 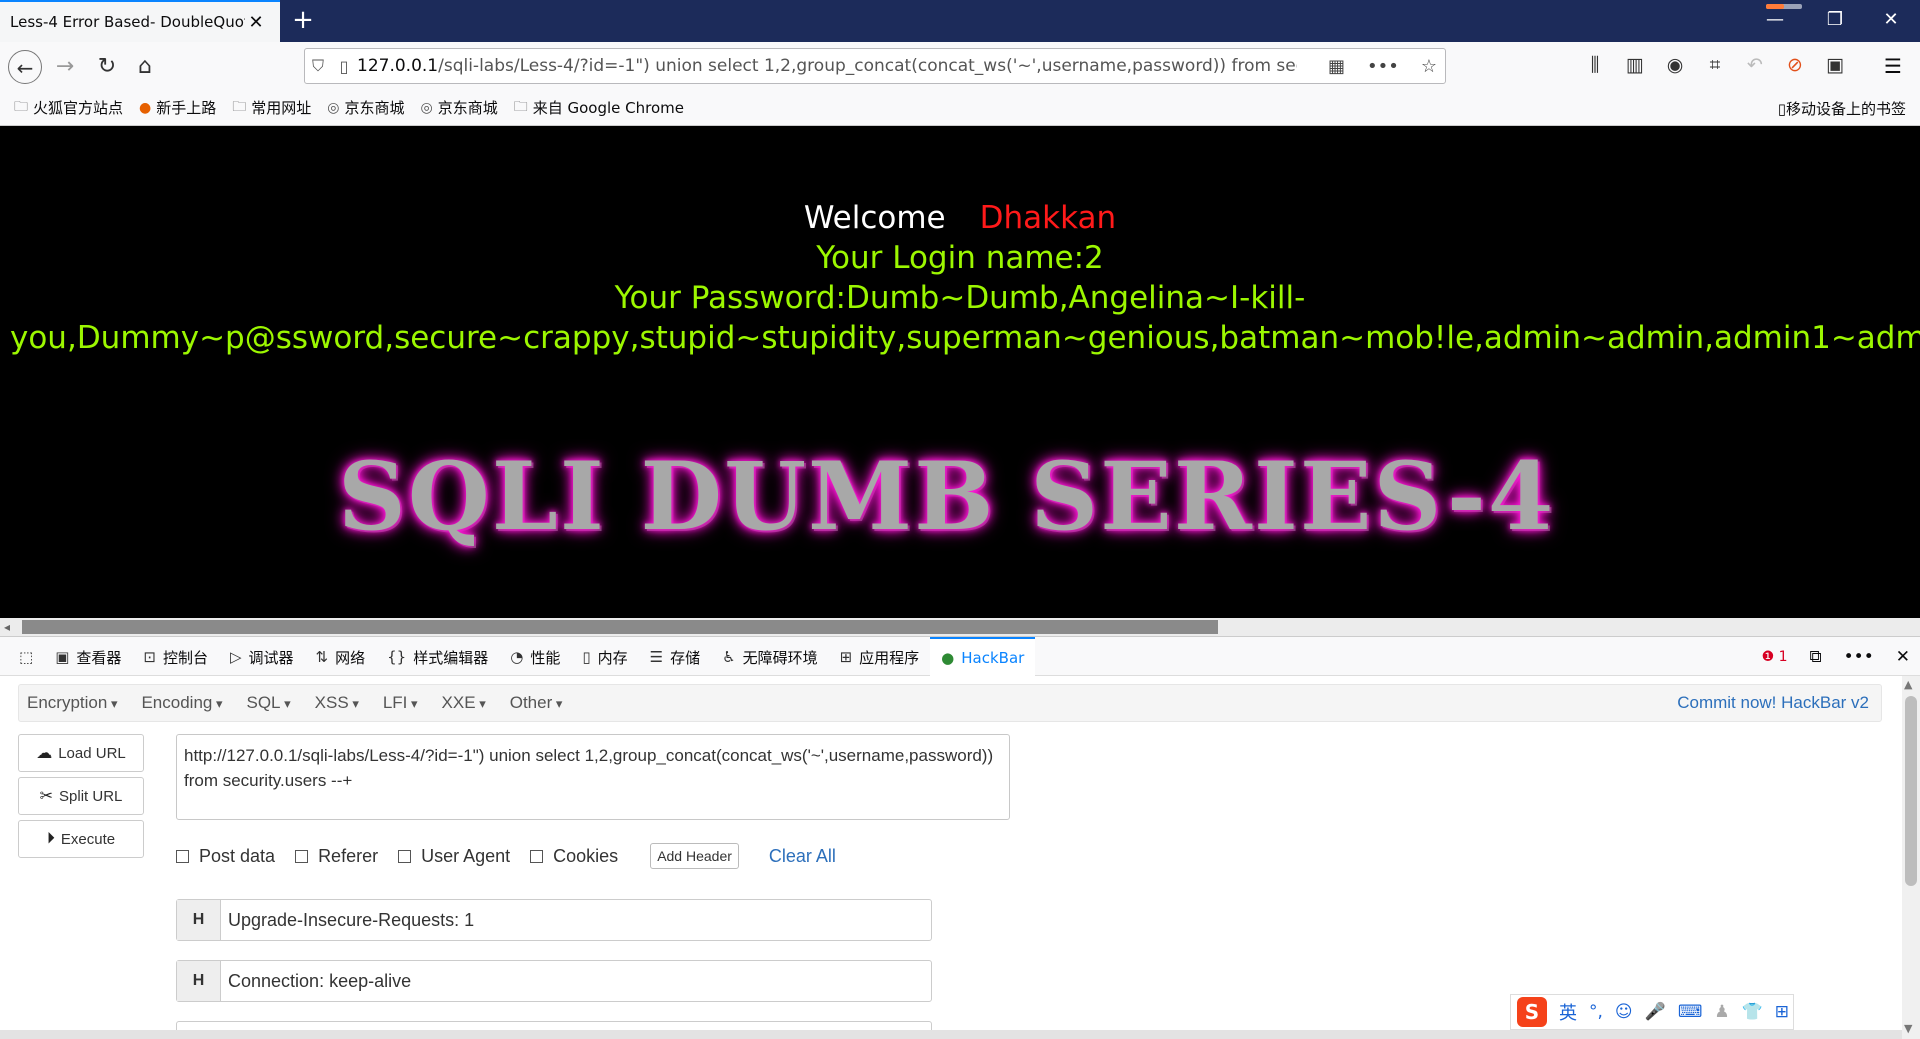 What do you see at coordinates (72, 703) in the screenshot?
I see `menu-encryption: Encryption` at bounding box center [72, 703].